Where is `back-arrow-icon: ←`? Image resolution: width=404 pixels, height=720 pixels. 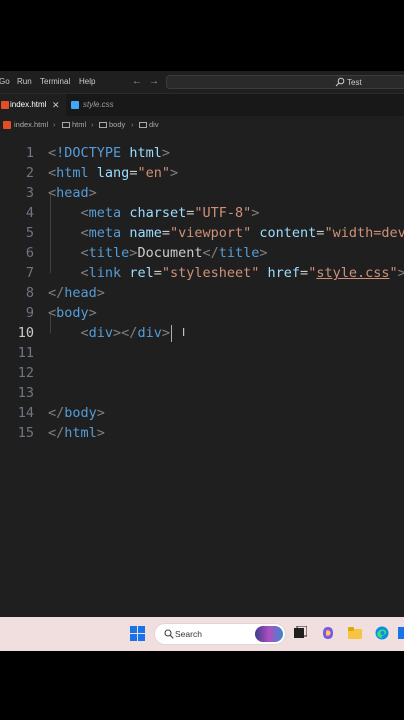
back-arrow-icon: ← is located at coordinates (137, 82).